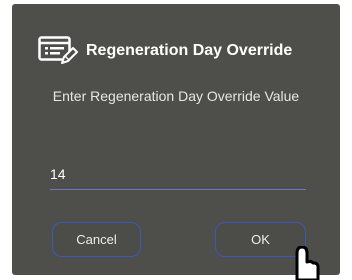 The image size is (352, 280). I want to click on dialog-header: Regeneration Day Override, so click(165, 51).